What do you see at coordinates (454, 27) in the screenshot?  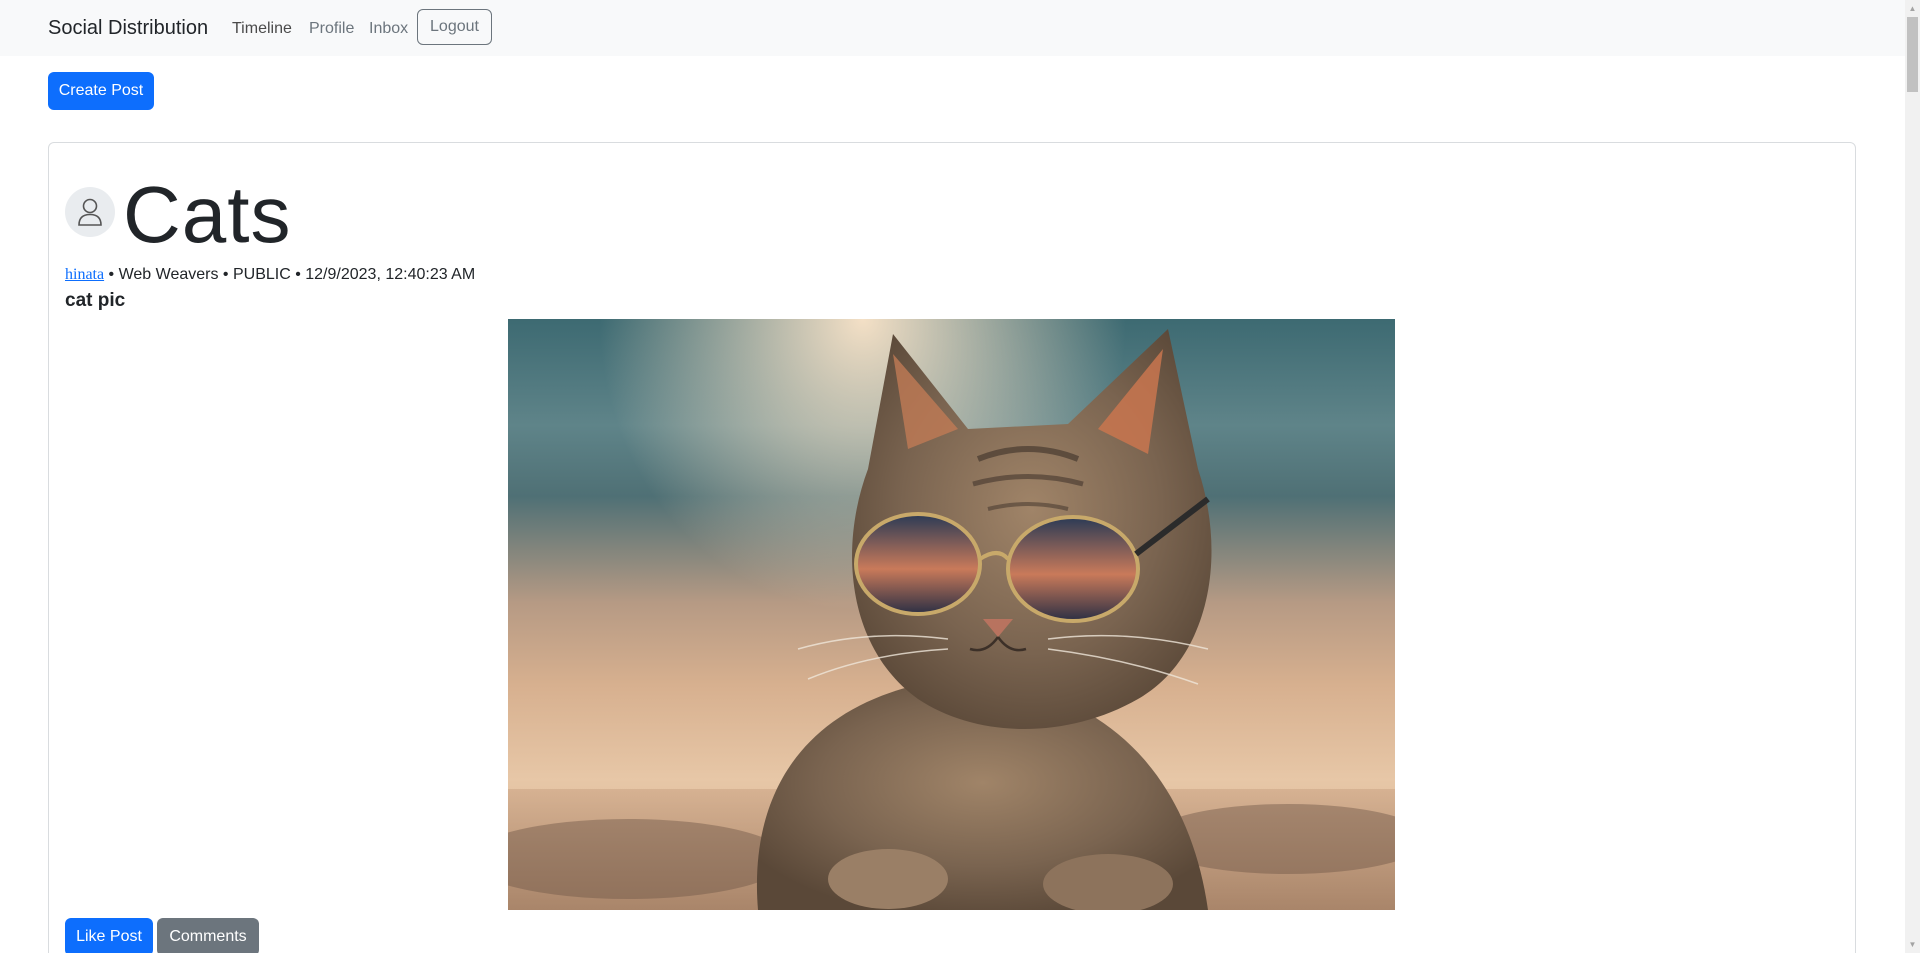 I see `logout-button: Logout` at bounding box center [454, 27].